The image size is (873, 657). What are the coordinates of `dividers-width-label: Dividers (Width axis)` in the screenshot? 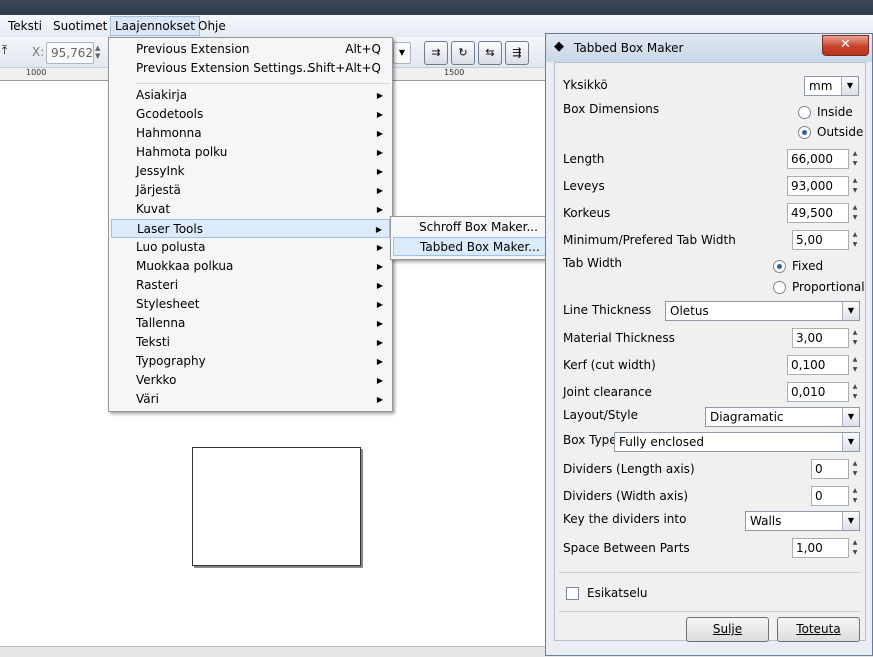 It's located at (626, 496).